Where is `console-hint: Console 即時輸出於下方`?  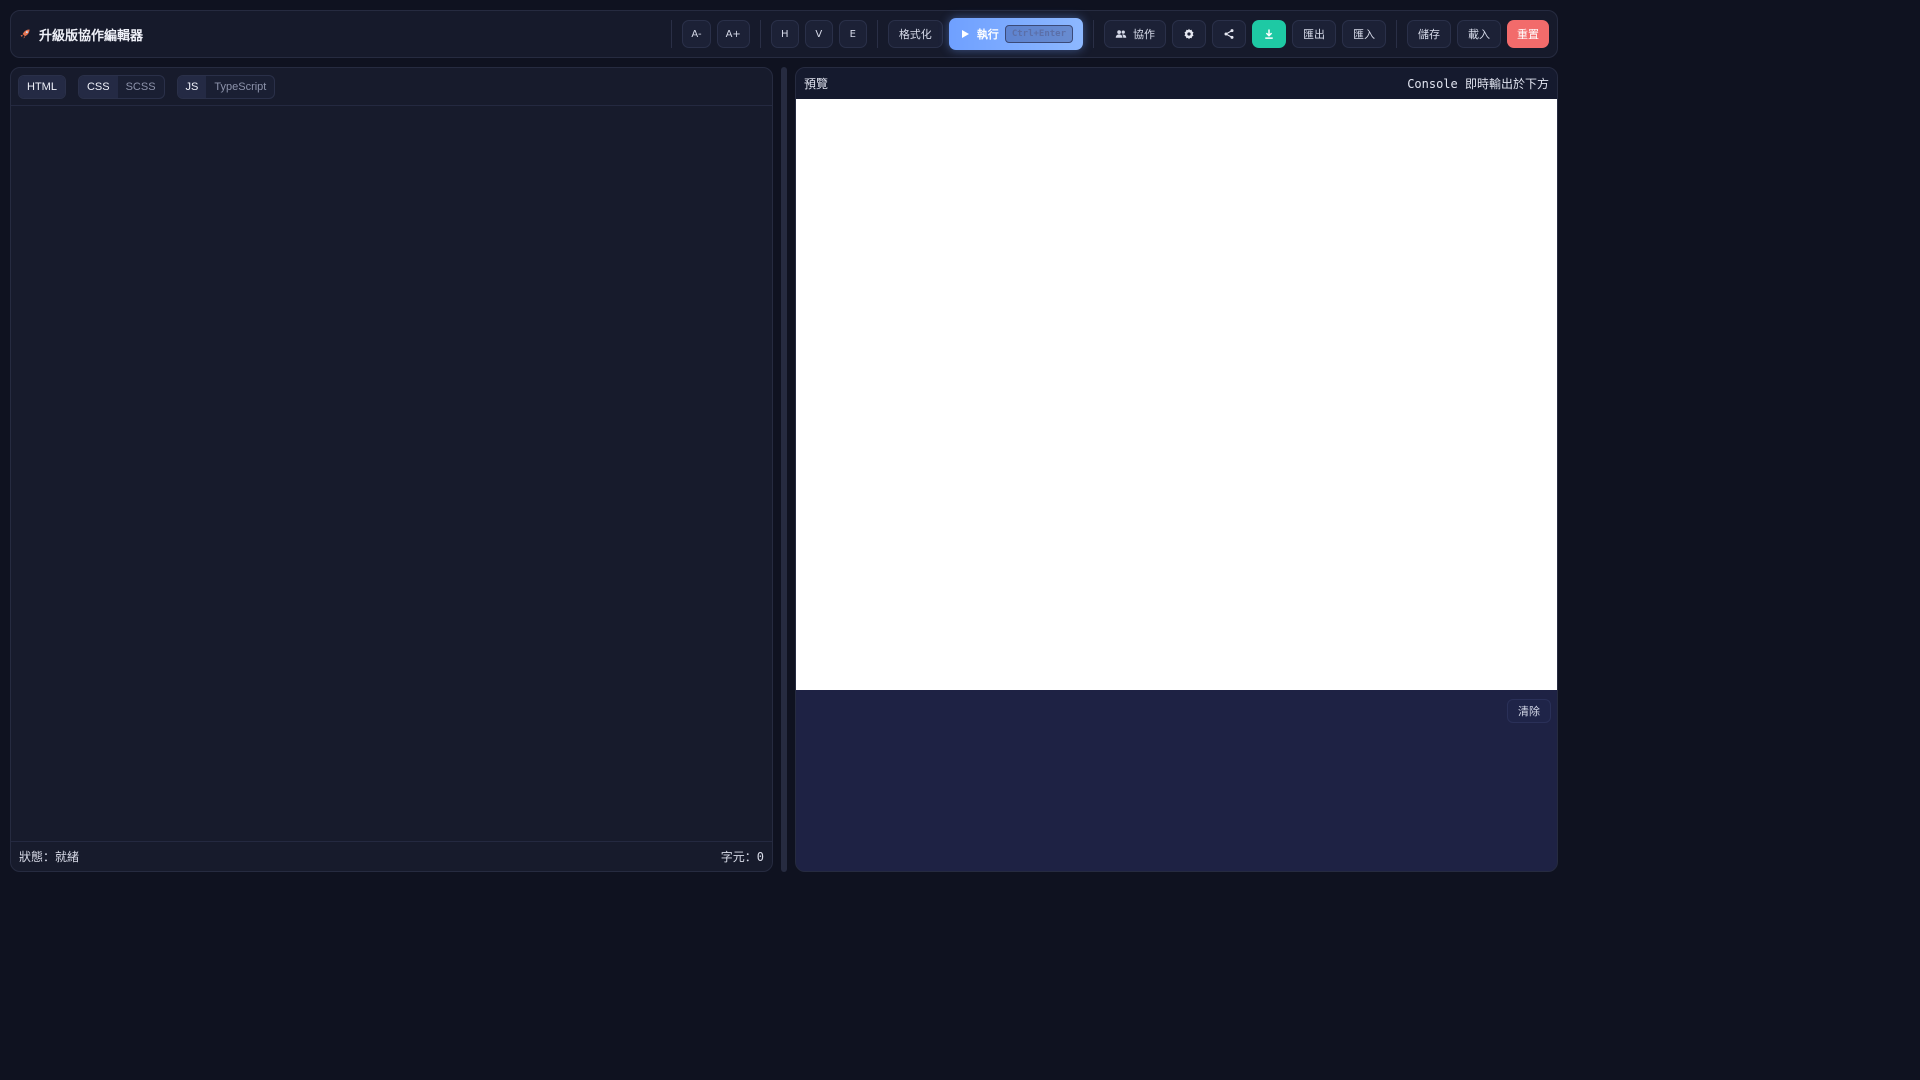 console-hint: Console 即時輸出於下方 is located at coordinates (1478, 84).